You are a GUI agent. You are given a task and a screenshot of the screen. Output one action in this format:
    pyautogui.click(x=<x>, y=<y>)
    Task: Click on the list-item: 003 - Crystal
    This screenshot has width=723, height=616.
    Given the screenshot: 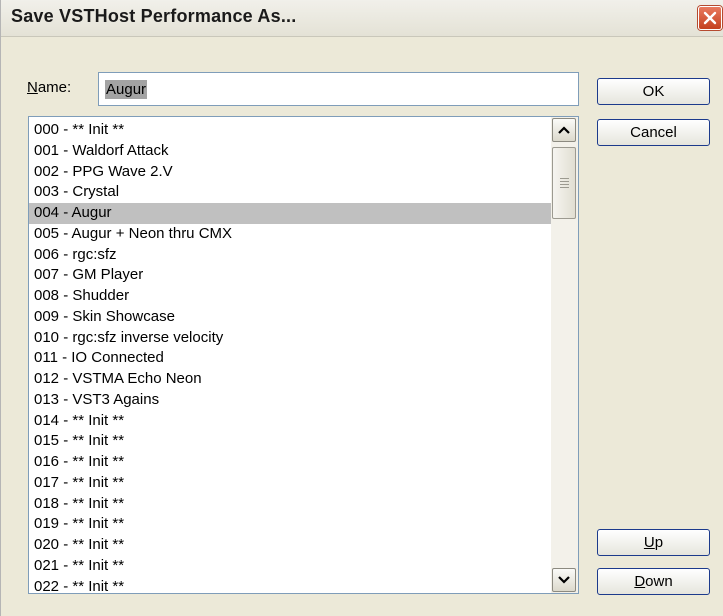 What is the action you would take?
    pyautogui.click(x=290, y=192)
    